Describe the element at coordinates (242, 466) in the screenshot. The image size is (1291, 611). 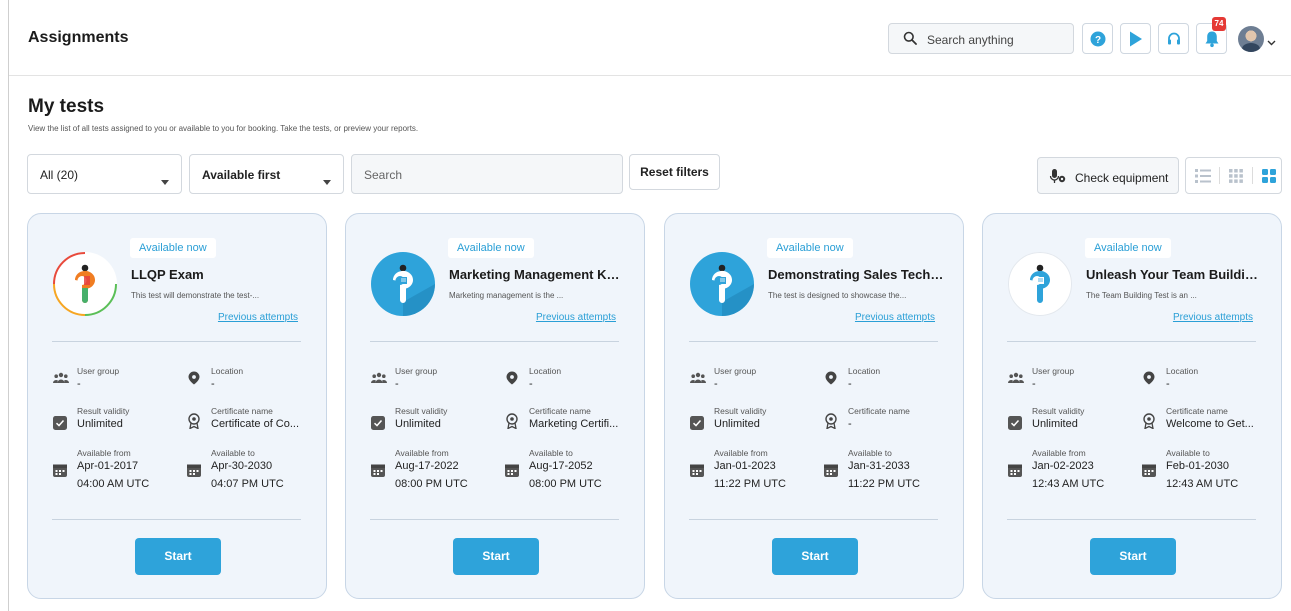
I see `available-to-date: Apr-30-2030` at that location.